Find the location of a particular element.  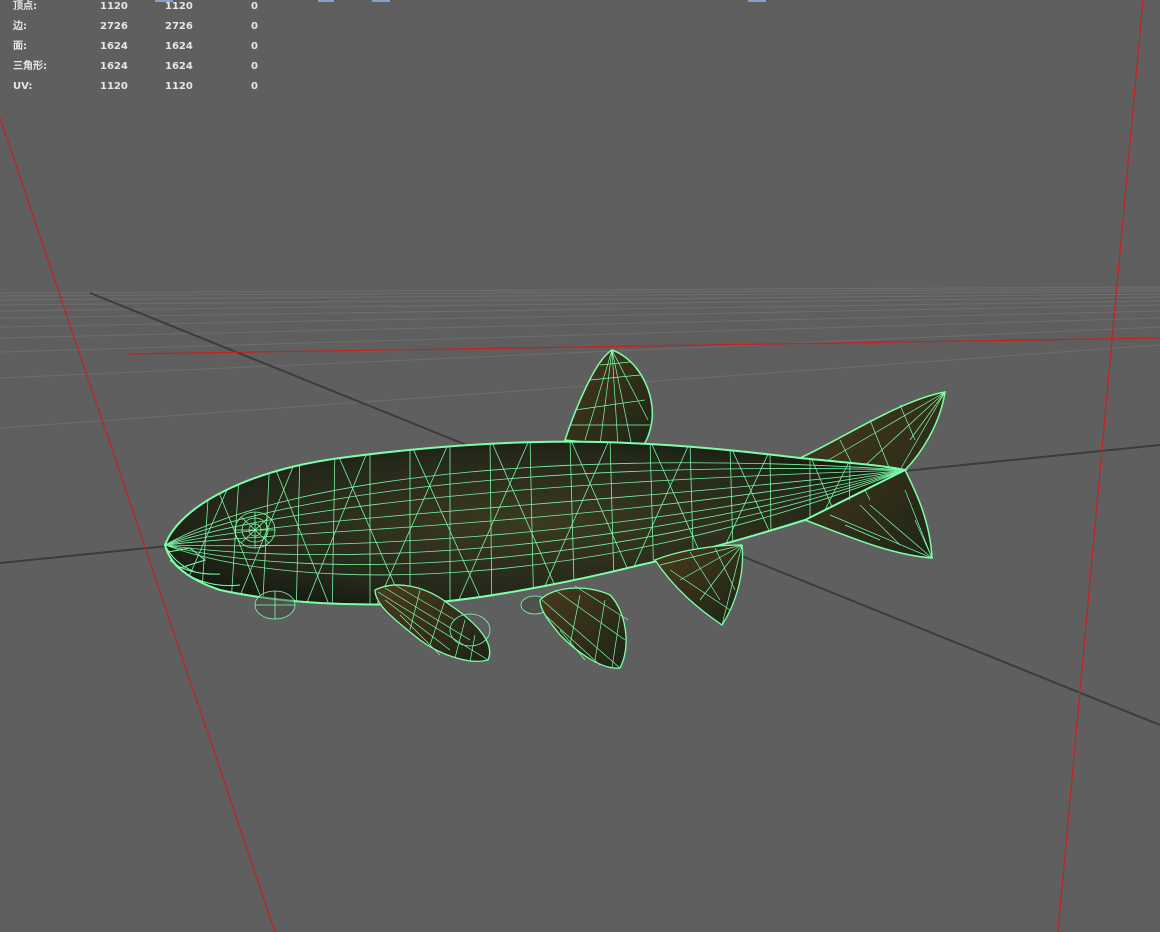

anal-fin is located at coordinates (699, 585).